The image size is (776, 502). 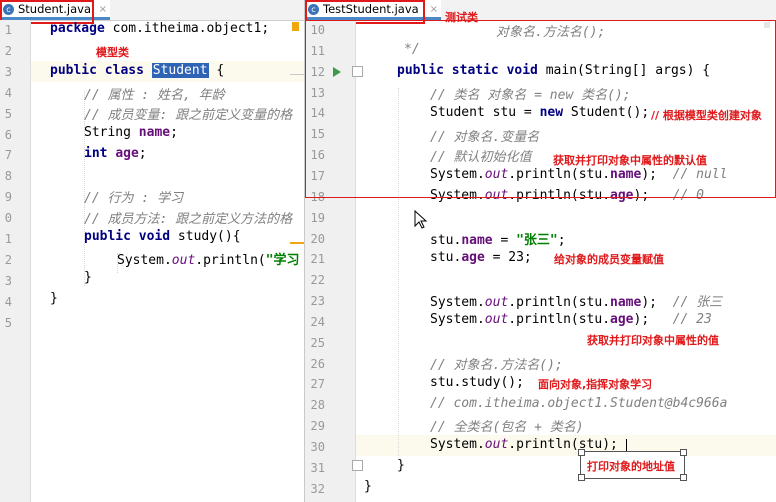 I want to click on code-line-14: Student stu = new Student();, so click(x=539, y=112).